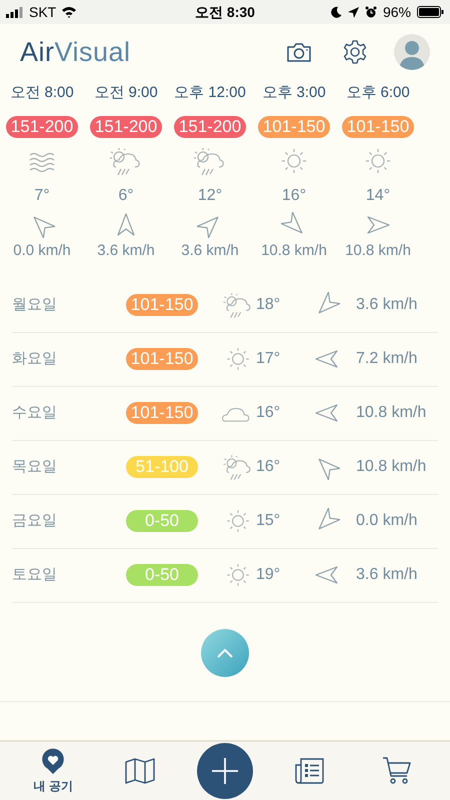 Image resolution: width=450 pixels, height=800 pixels. I want to click on plus-icon, so click(224, 771).